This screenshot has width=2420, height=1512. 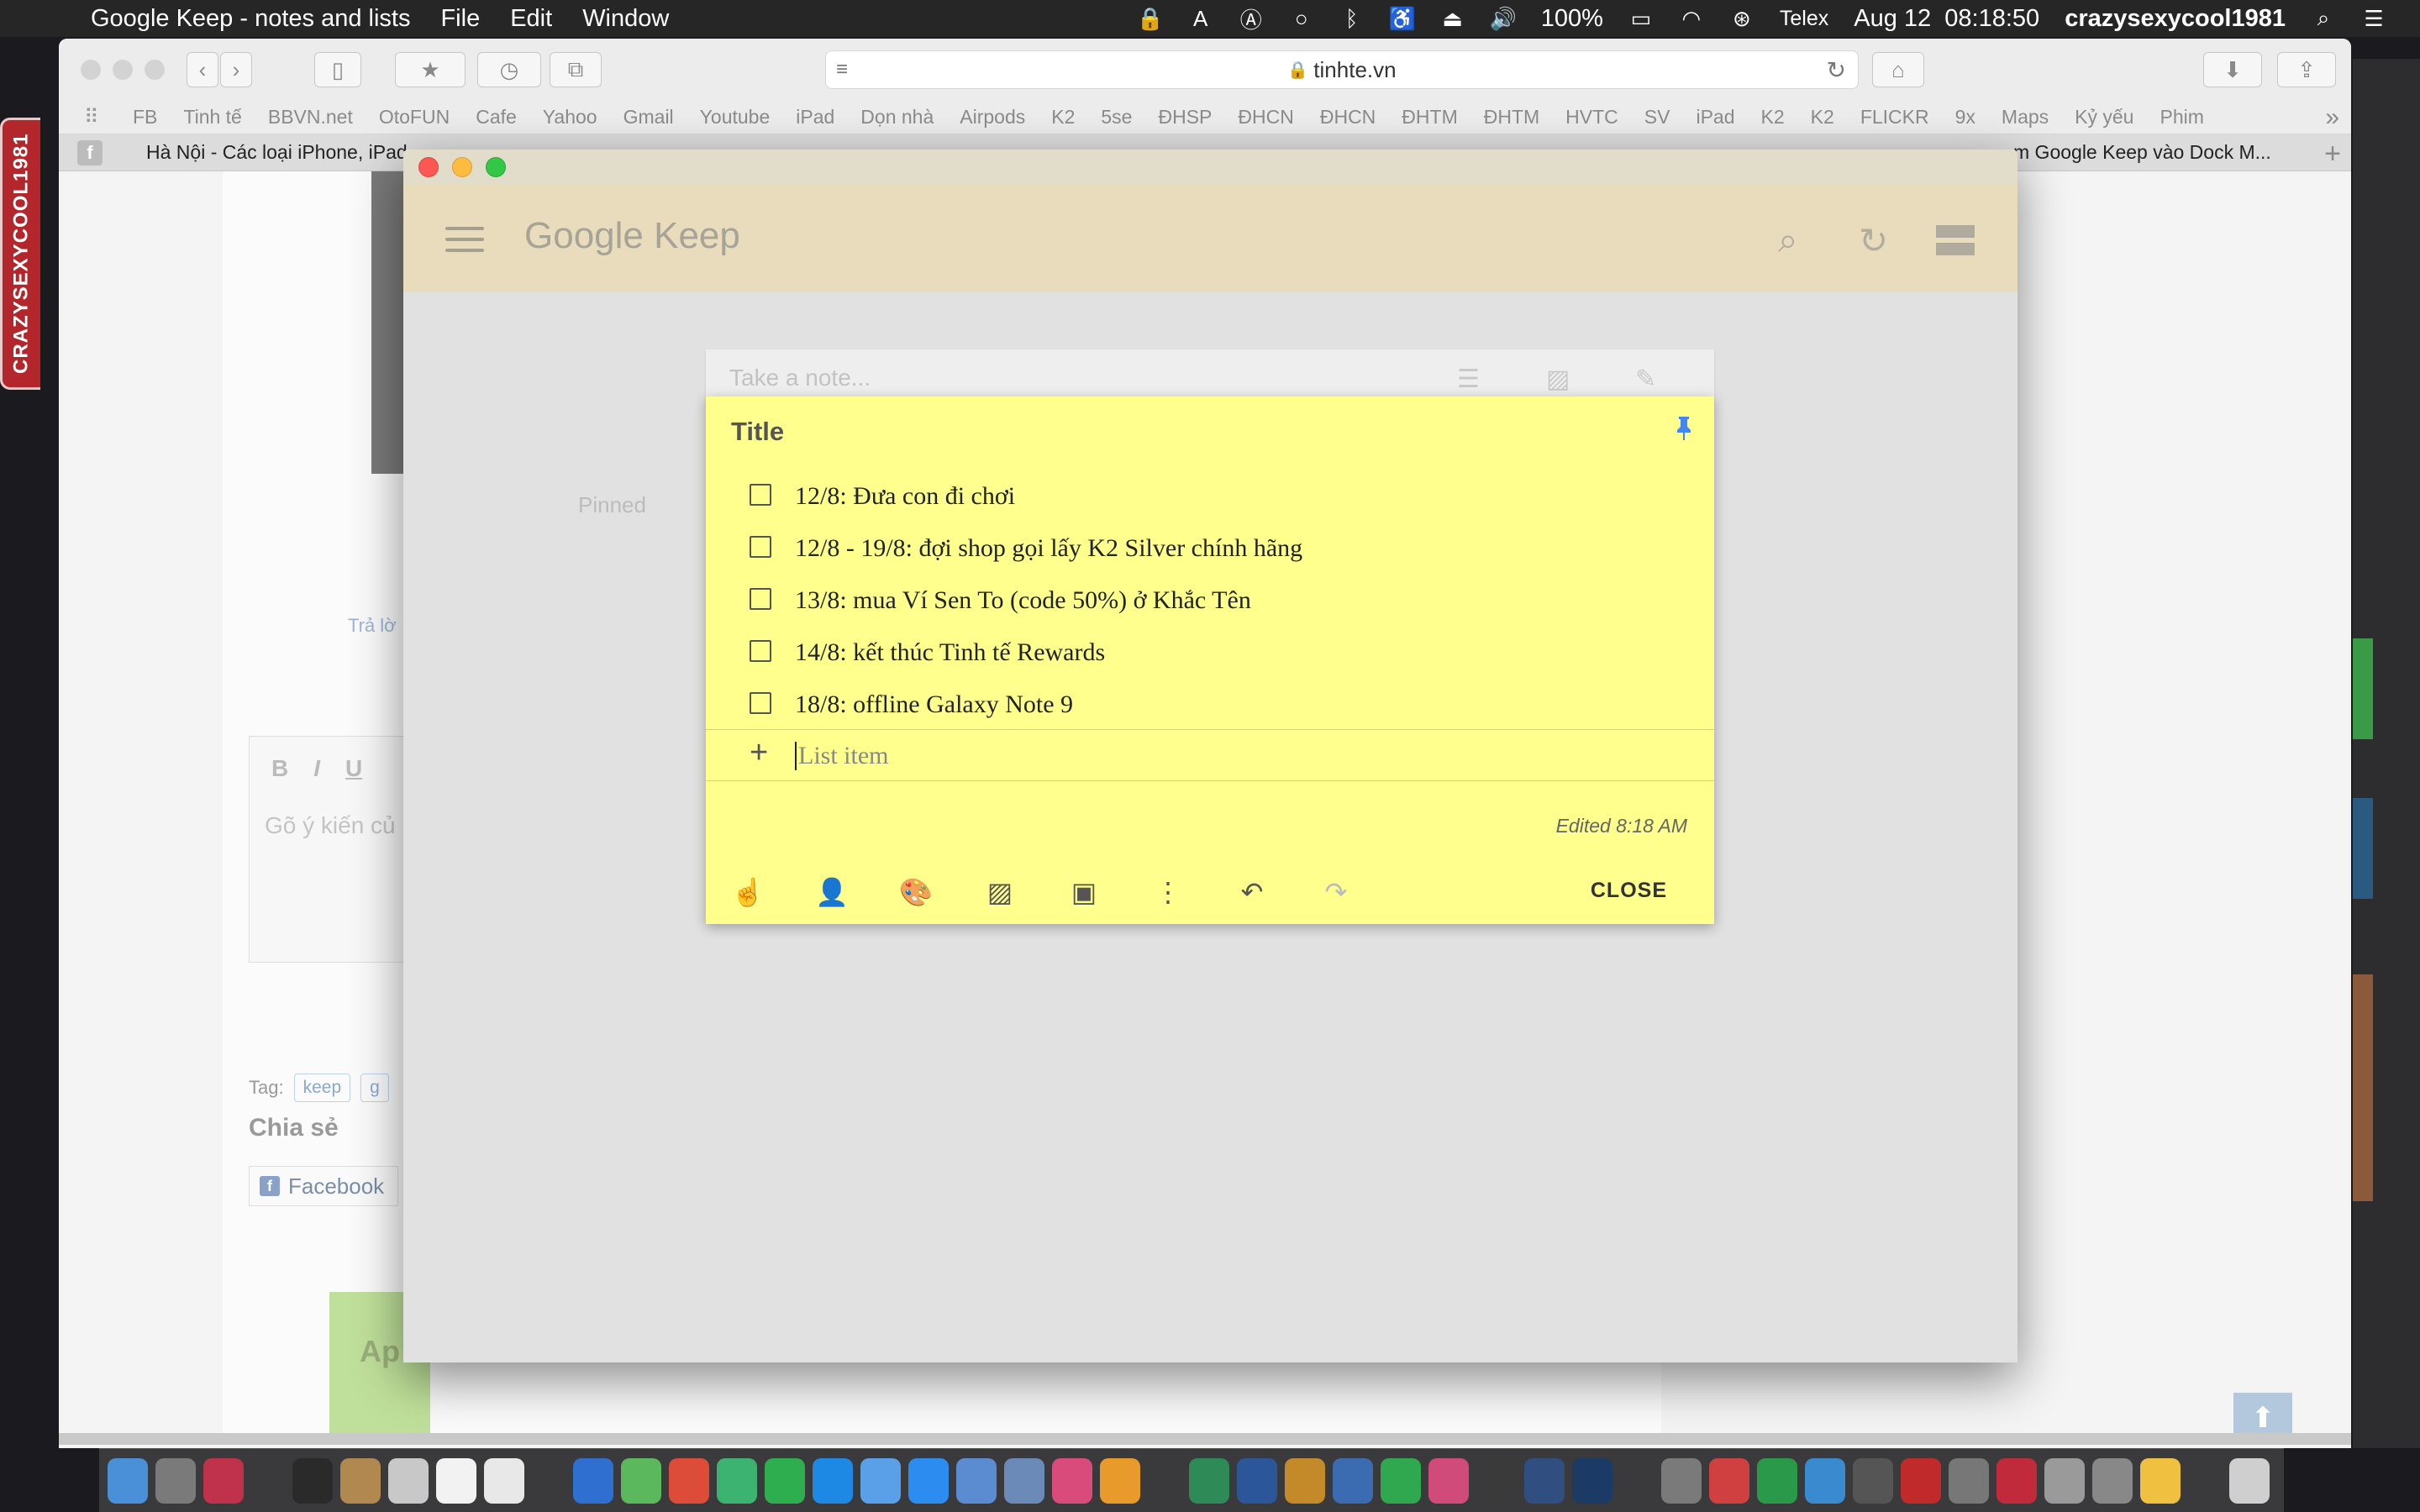 I want to click on spotlight-search-icon: ⌕, so click(x=2324, y=18).